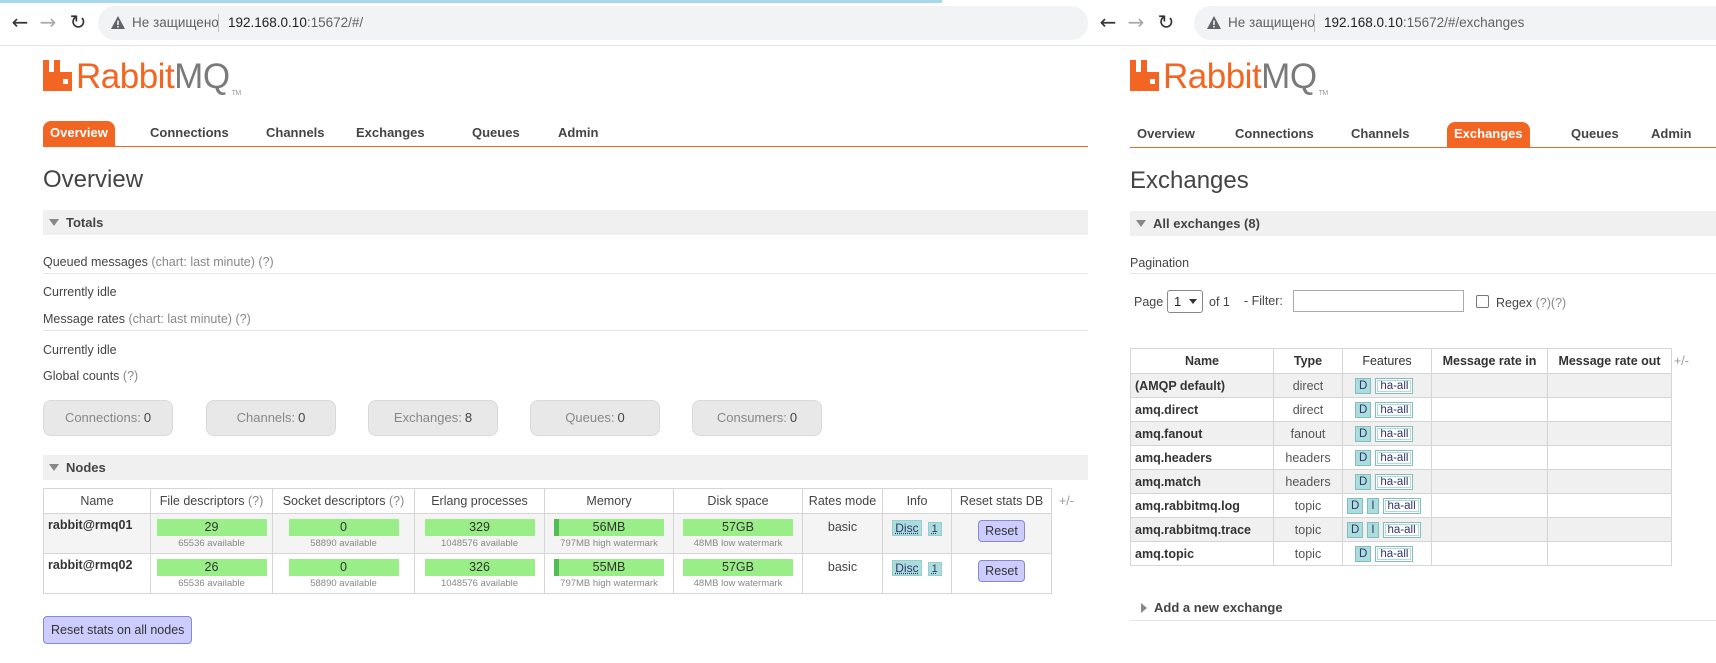 The image size is (1716, 663). What do you see at coordinates (203, 262) in the screenshot?
I see `queued-chart-hint: (chart: last minute)` at bounding box center [203, 262].